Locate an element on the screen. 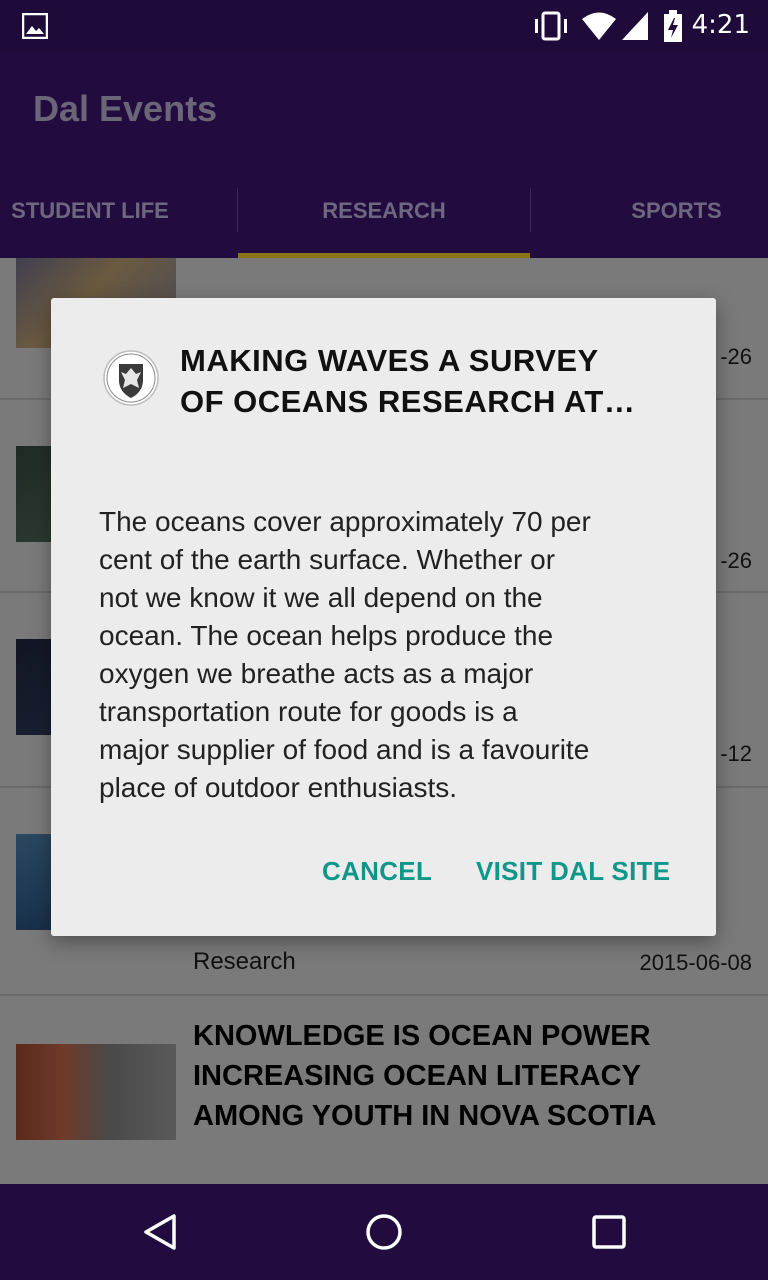 The width and height of the screenshot is (768, 1280). cancel-button: CANCEL is located at coordinates (377, 871).